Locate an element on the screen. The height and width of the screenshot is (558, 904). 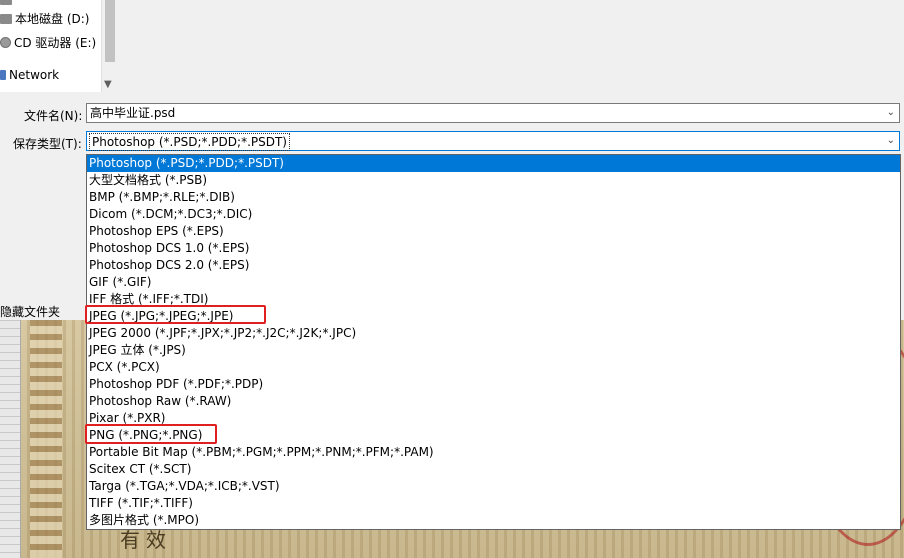
format-option: Photoshop PDF (*.PDF;*.PDP) is located at coordinates (493, 384).